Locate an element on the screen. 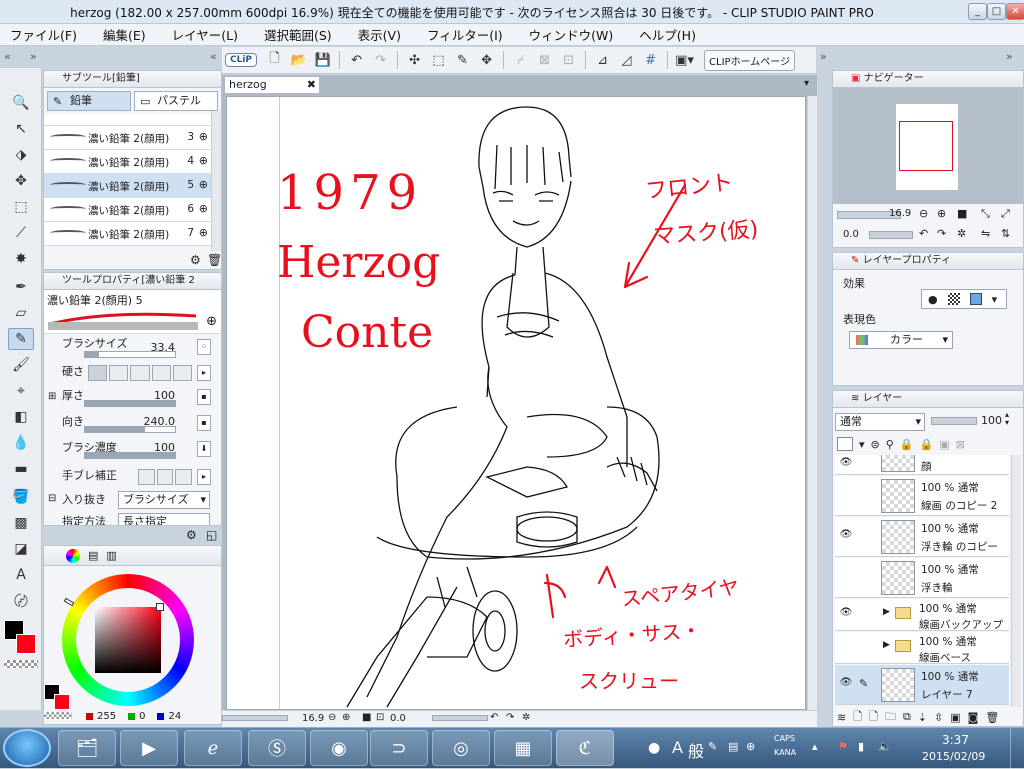 The height and width of the screenshot is (769, 1024). tab-list-icon: ▾ is located at coordinates (806, 83).